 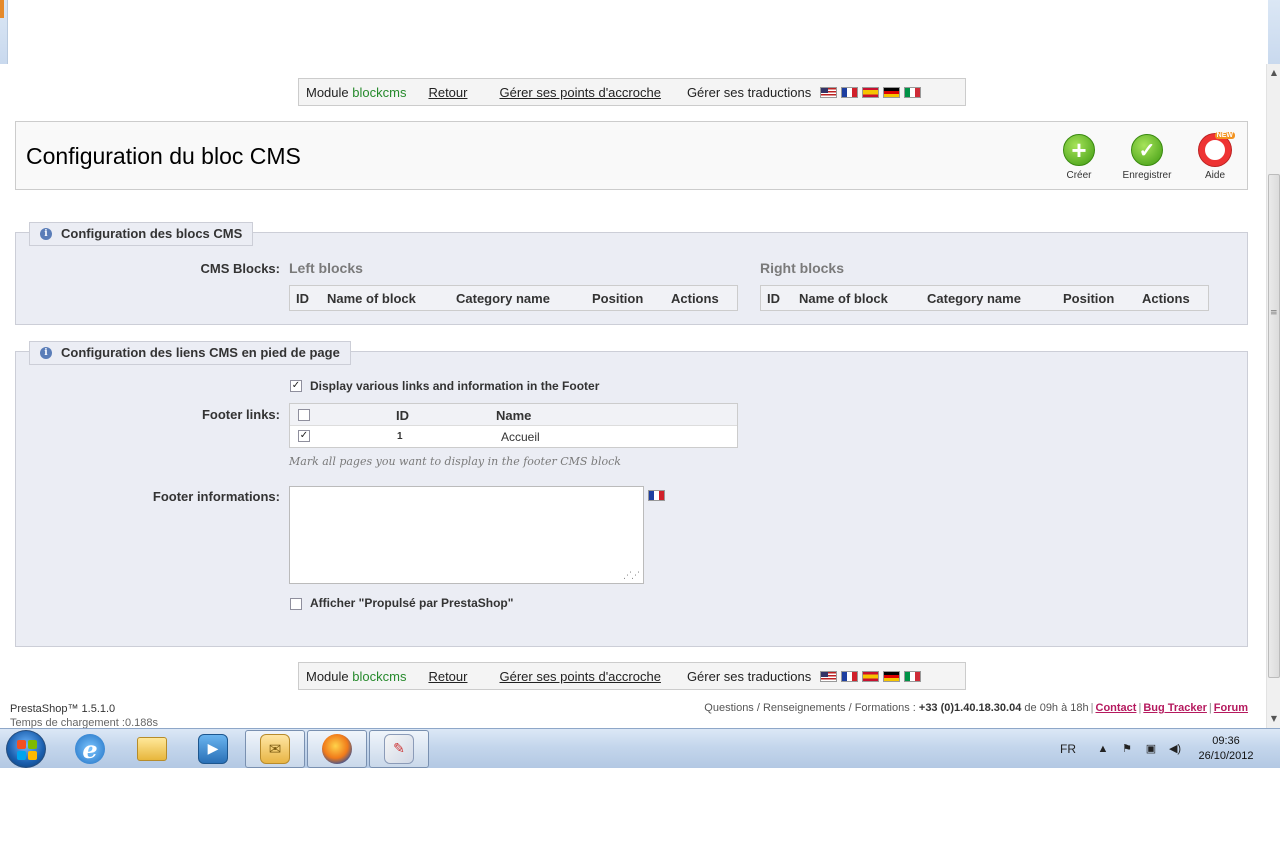 I want to click on action-center-flag-icon: ⚑, so click(x=1127, y=749).